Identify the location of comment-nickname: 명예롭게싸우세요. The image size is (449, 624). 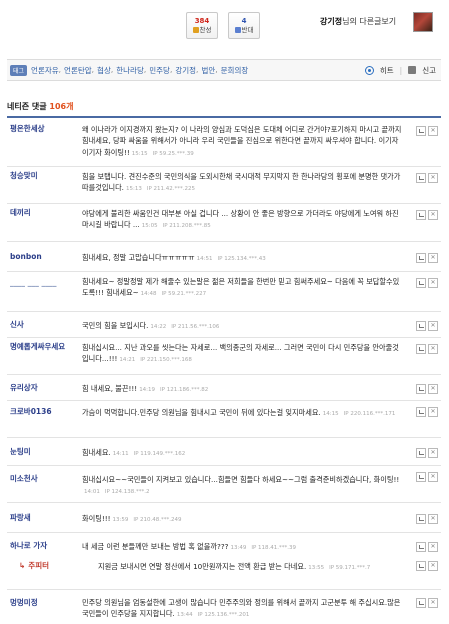
(43, 347).